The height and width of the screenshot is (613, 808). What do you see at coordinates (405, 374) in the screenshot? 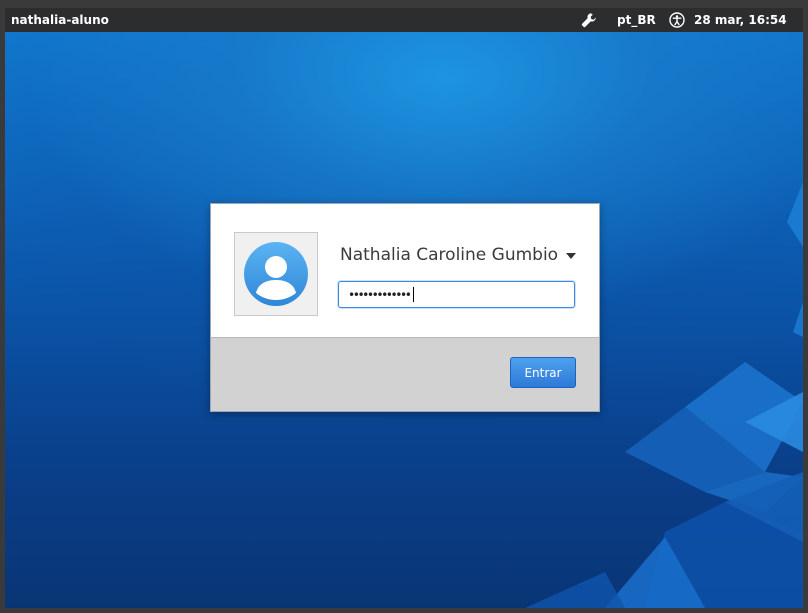
I see `login-dialog-footer: Entrar` at bounding box center [405, 374].